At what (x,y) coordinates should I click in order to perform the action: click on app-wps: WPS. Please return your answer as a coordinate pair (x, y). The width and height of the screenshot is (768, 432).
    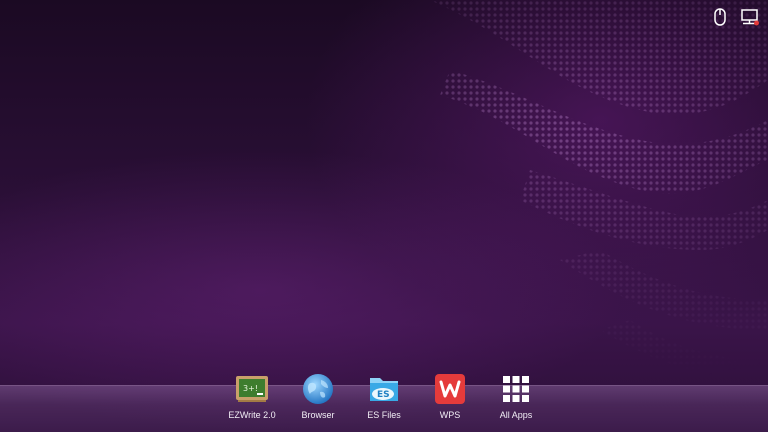
    Looking at the image, I should click on (450, 396).